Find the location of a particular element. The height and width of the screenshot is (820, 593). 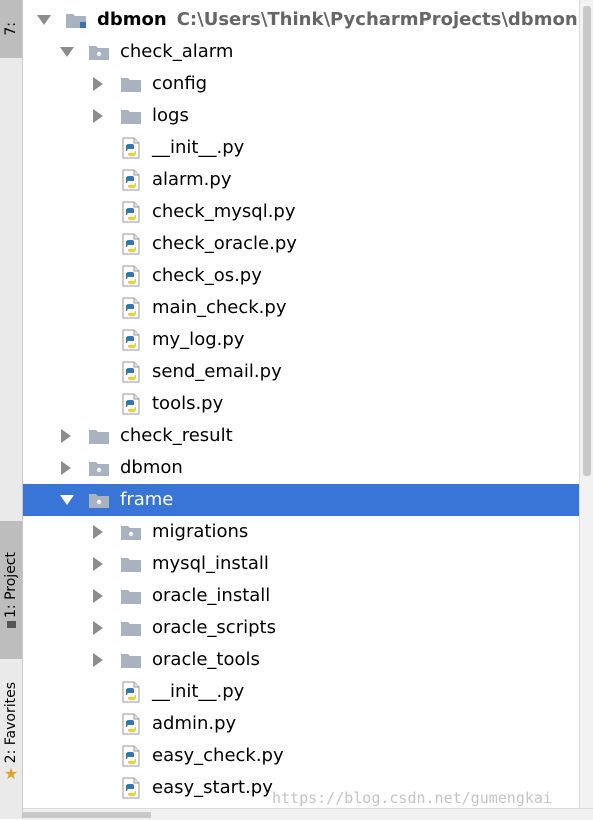

tree-item-label: tools.py is located at coordinates (188, 403).